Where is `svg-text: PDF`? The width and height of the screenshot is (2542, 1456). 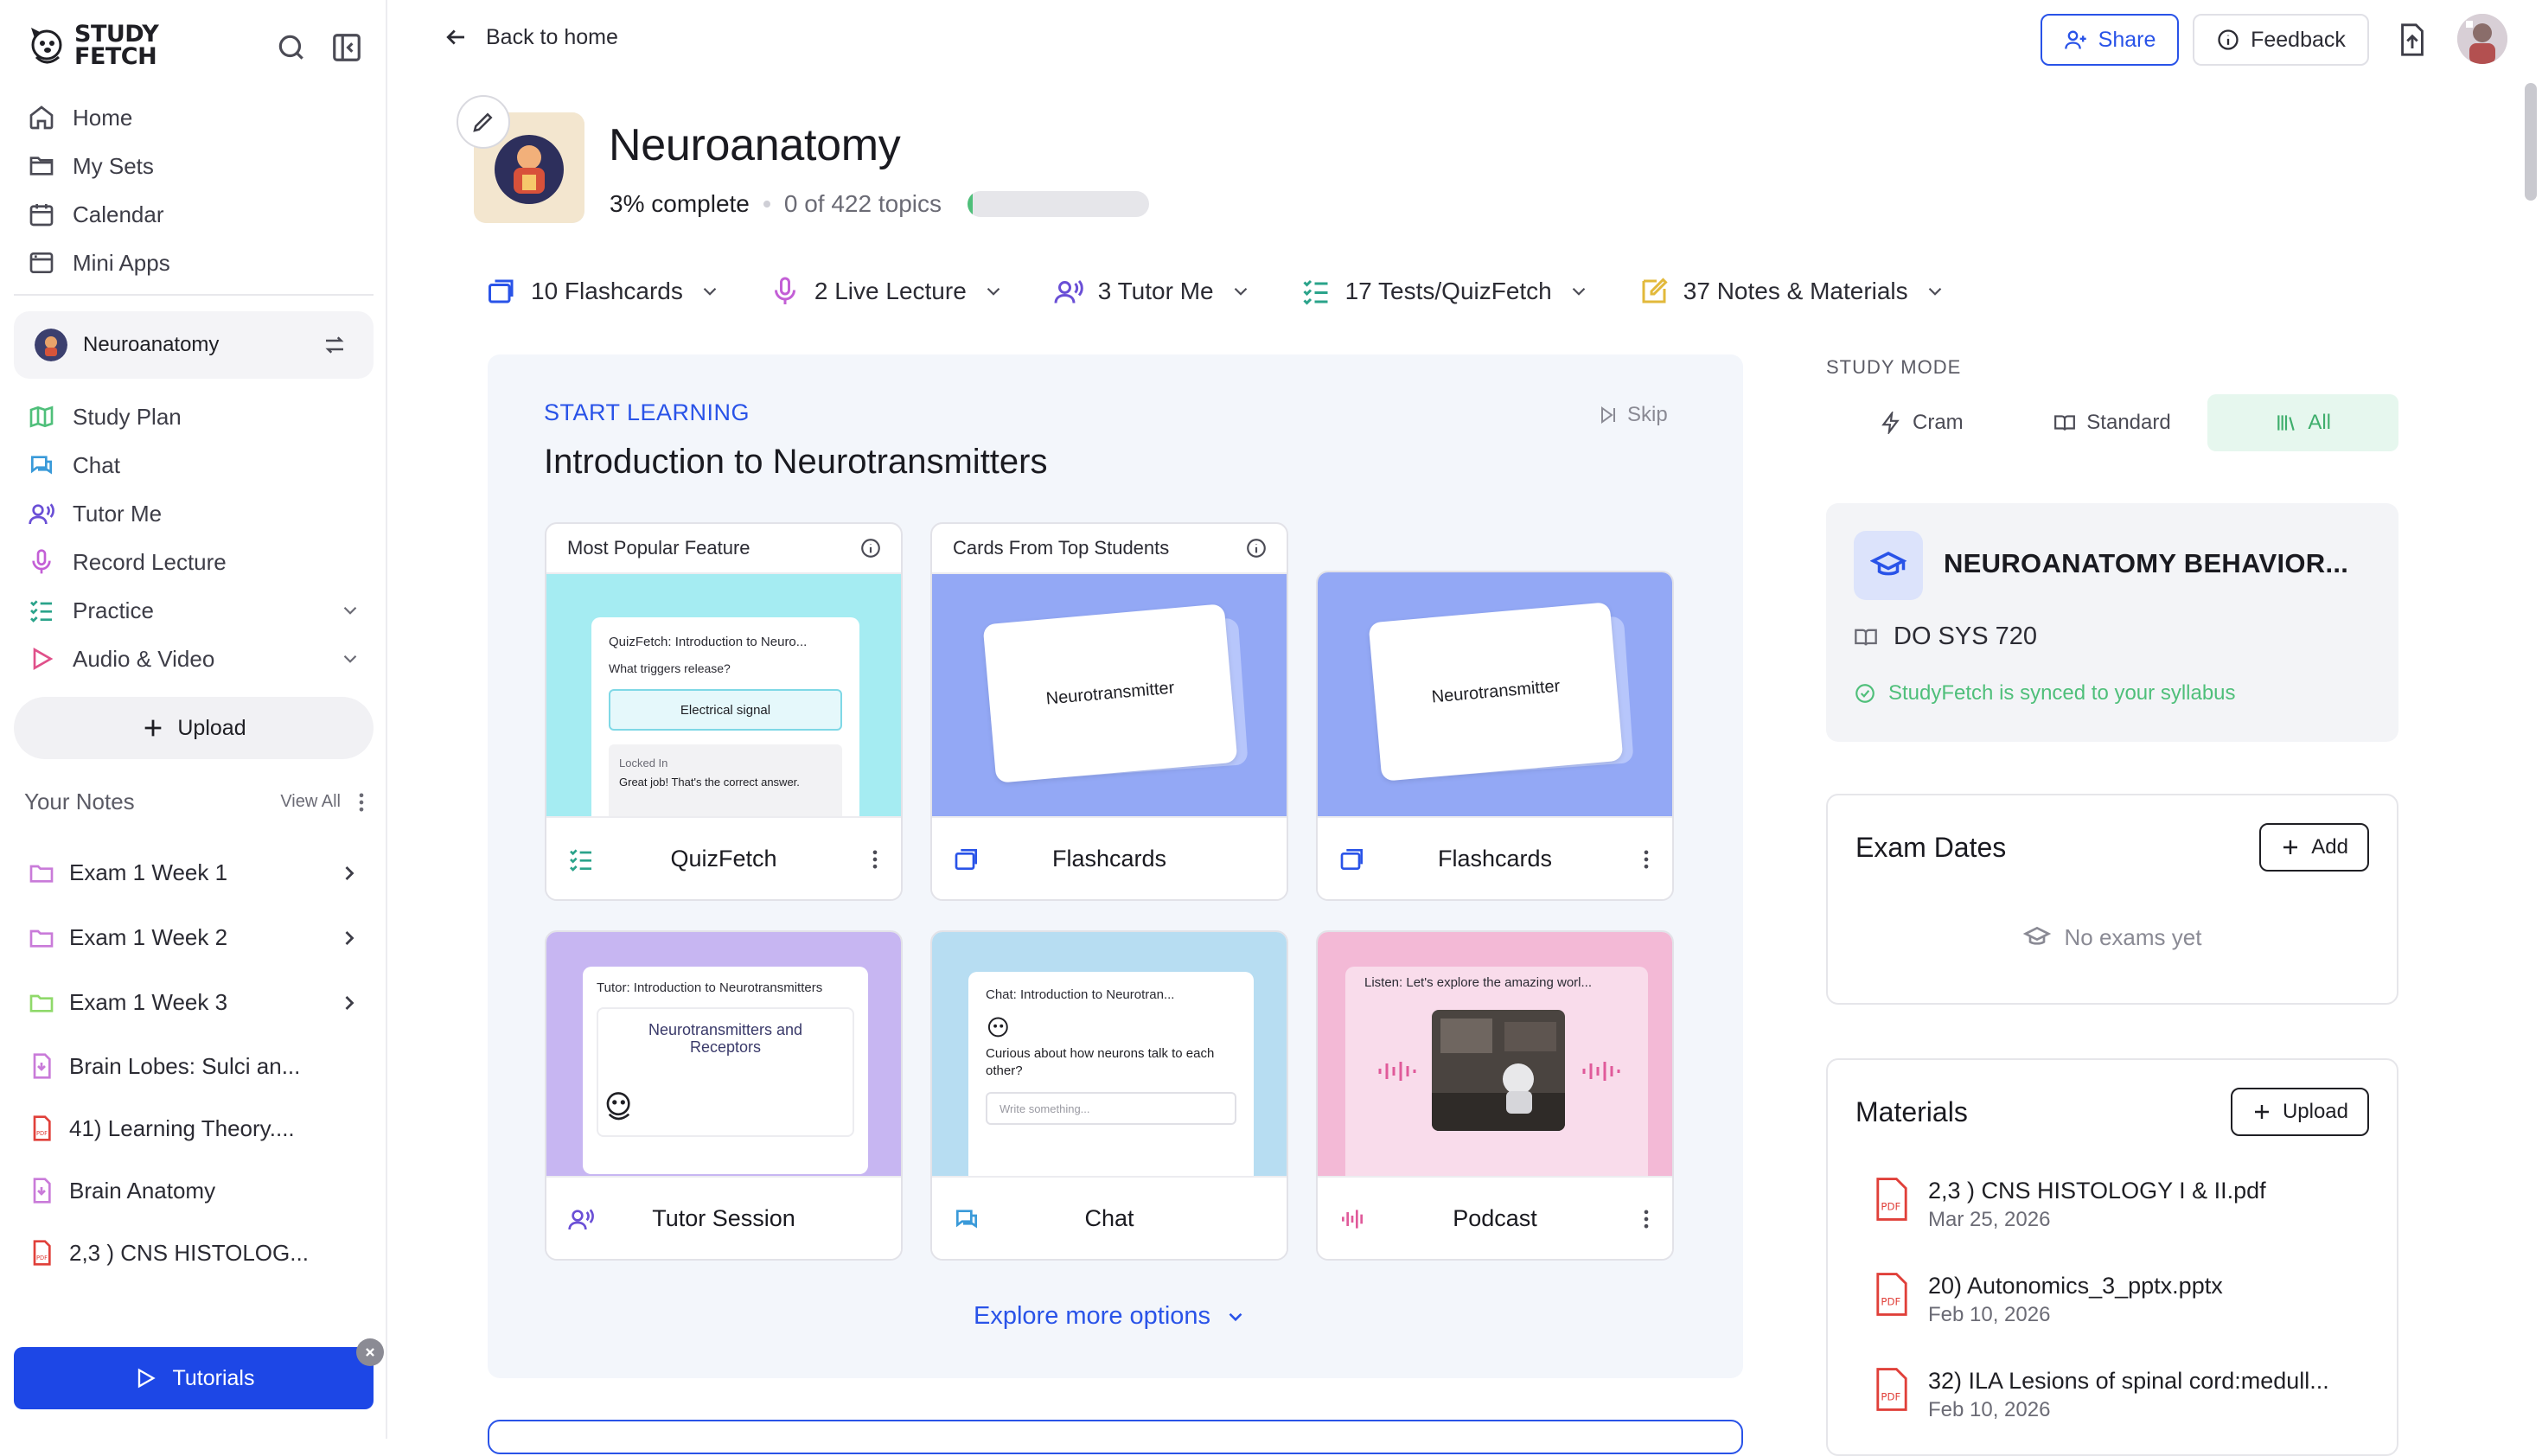
svg-text: PDF is located at coordinates (1890, 1397).